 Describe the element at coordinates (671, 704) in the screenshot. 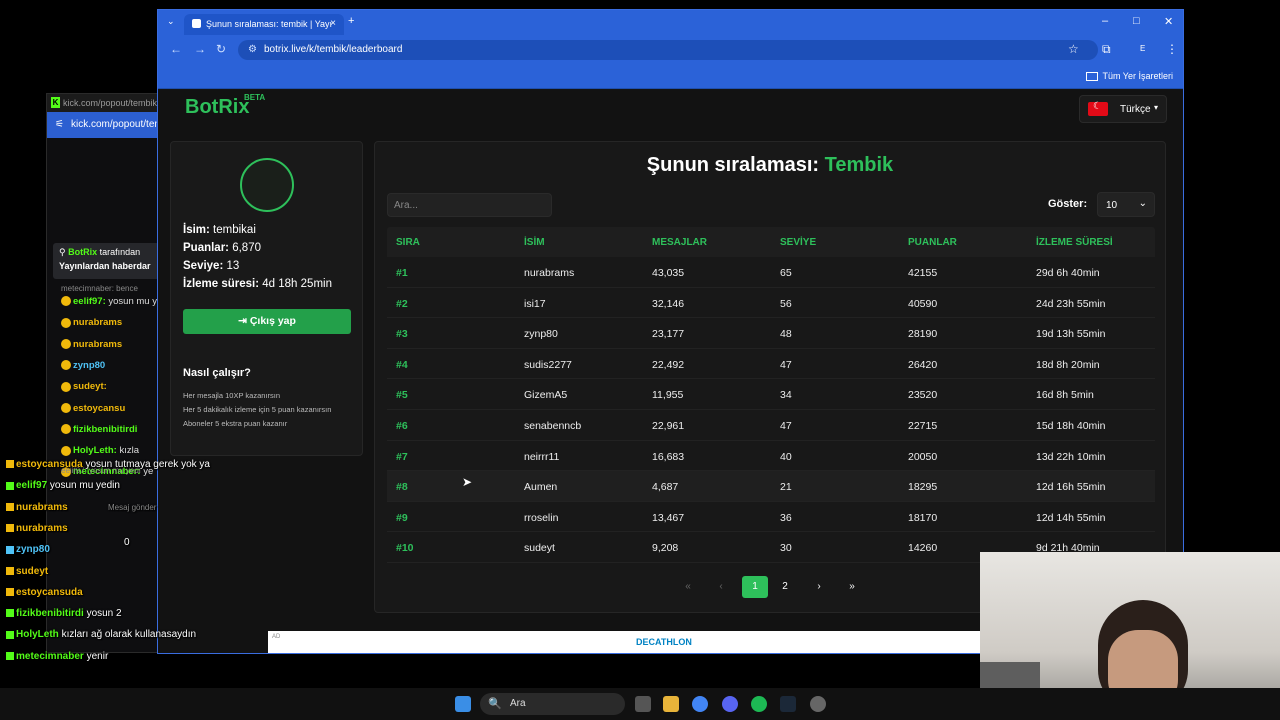

I see `file-explorer-icon` at that location.